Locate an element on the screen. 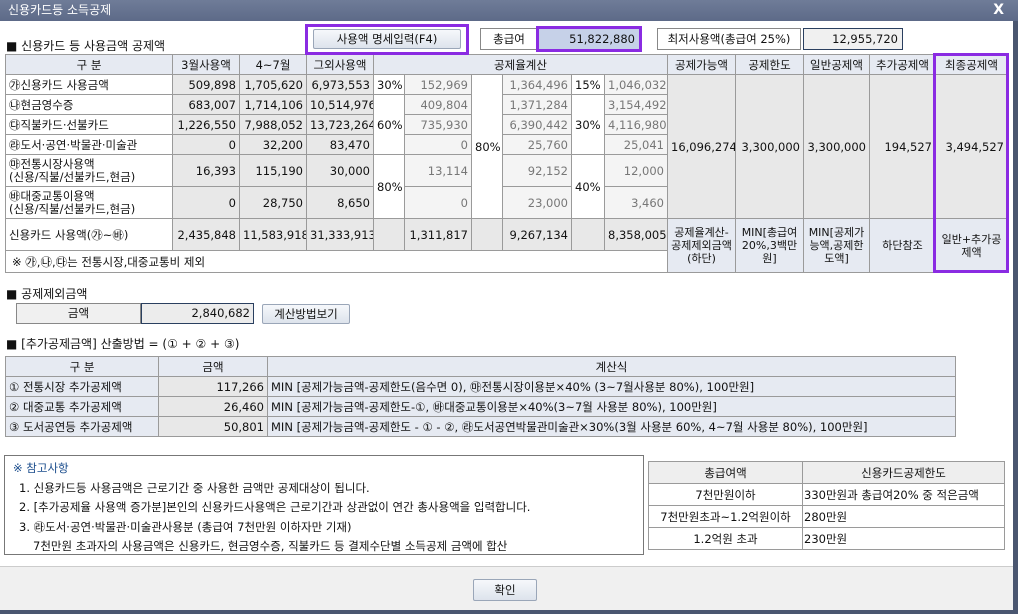  row-label: ② 대중교통 추가공제액 is located at coordinates (82, 406).